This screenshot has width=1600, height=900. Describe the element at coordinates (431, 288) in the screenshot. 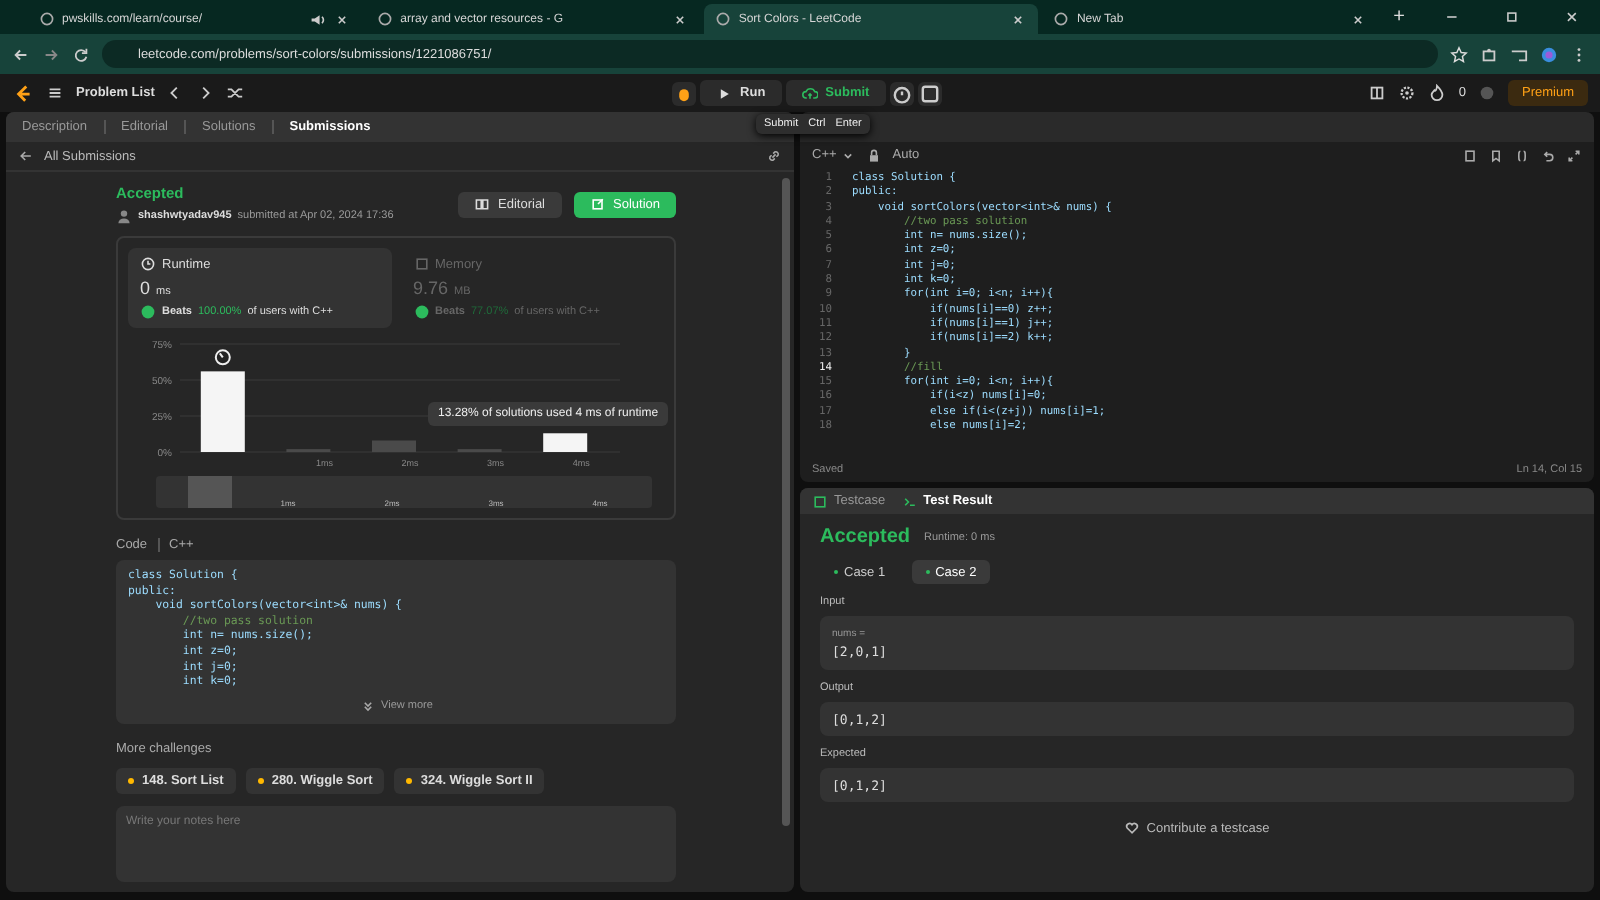

I see `stat-value: 9.76` at that location.